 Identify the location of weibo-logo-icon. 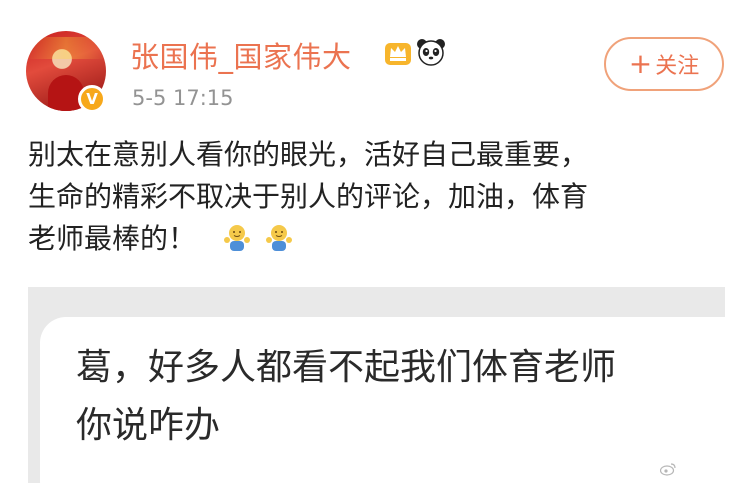
(668, 469).